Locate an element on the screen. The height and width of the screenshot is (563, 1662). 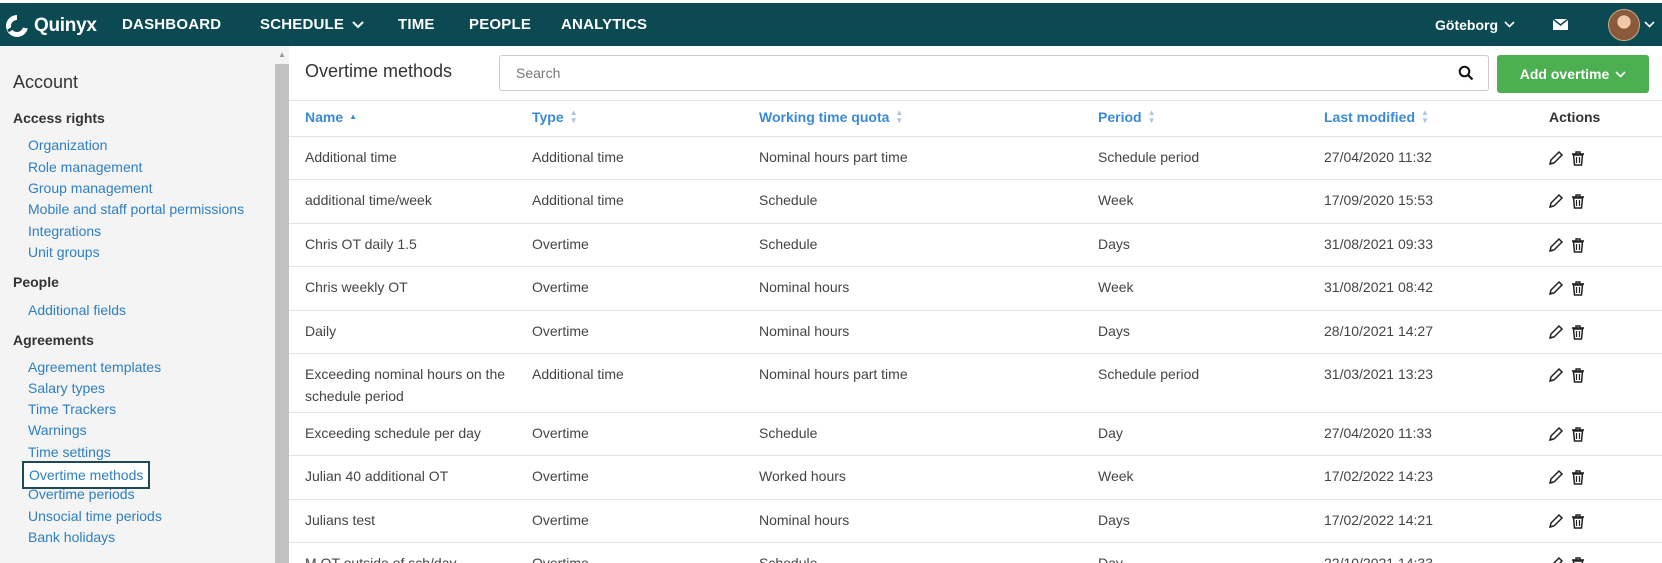
cell-name: Additional time is located at coordinates (351, 157).